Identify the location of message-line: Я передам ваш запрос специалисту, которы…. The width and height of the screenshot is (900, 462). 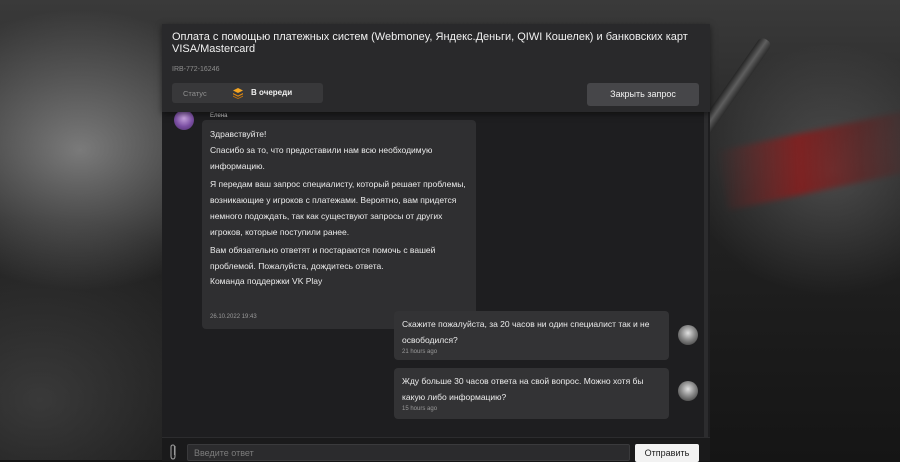
(338, 208).